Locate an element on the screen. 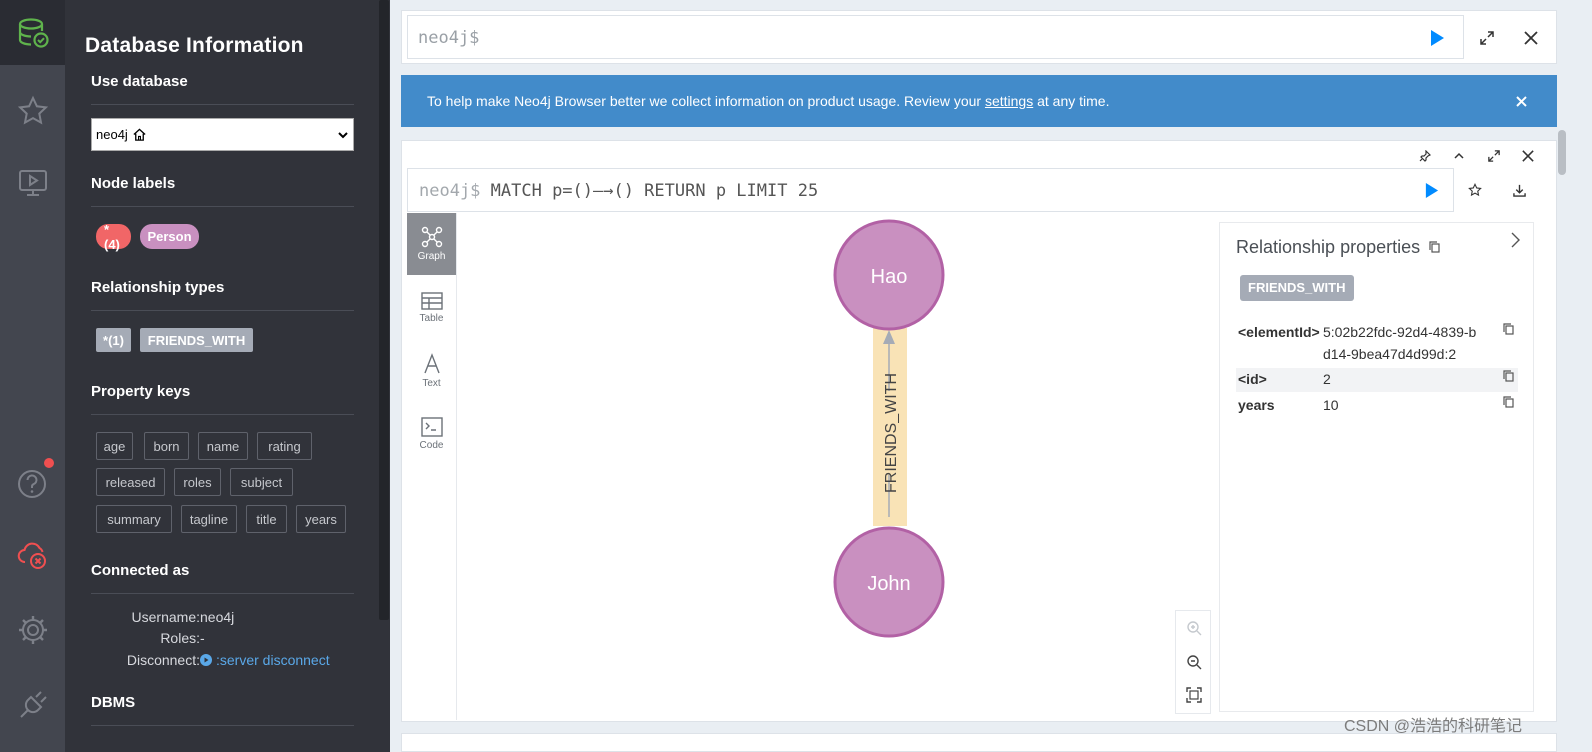 The height and width of the screenshot is (752, 1592). drawer-title: Database Information is located at coordinates (194, 45).